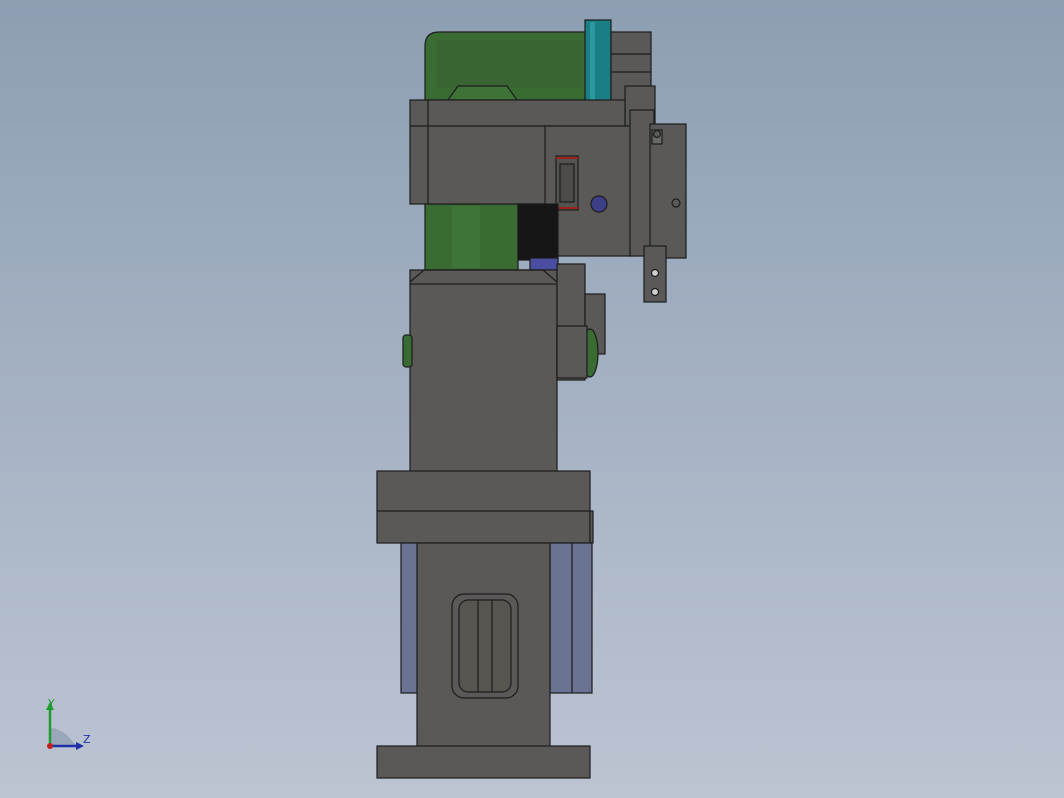 Image resolution: width=1064 pixels, height=798 pixels. What do you see at coordinates (571, 618) in the screenshot?
I see `base-rail-right` at bounding box center [571, 618].